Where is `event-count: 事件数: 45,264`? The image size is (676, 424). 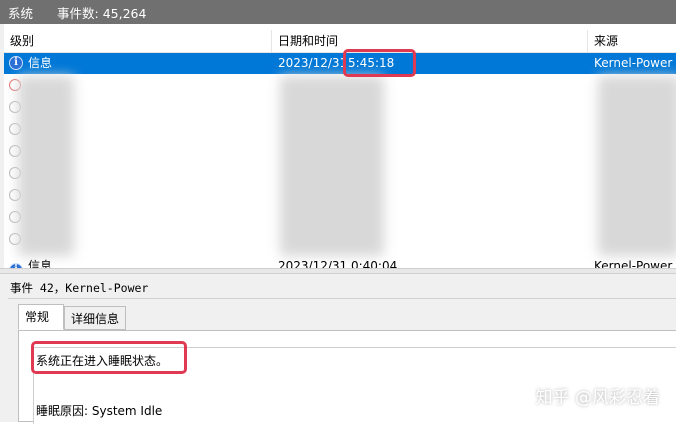 event-count: 事件数: 45,264 is located at coordinates (102, 13).